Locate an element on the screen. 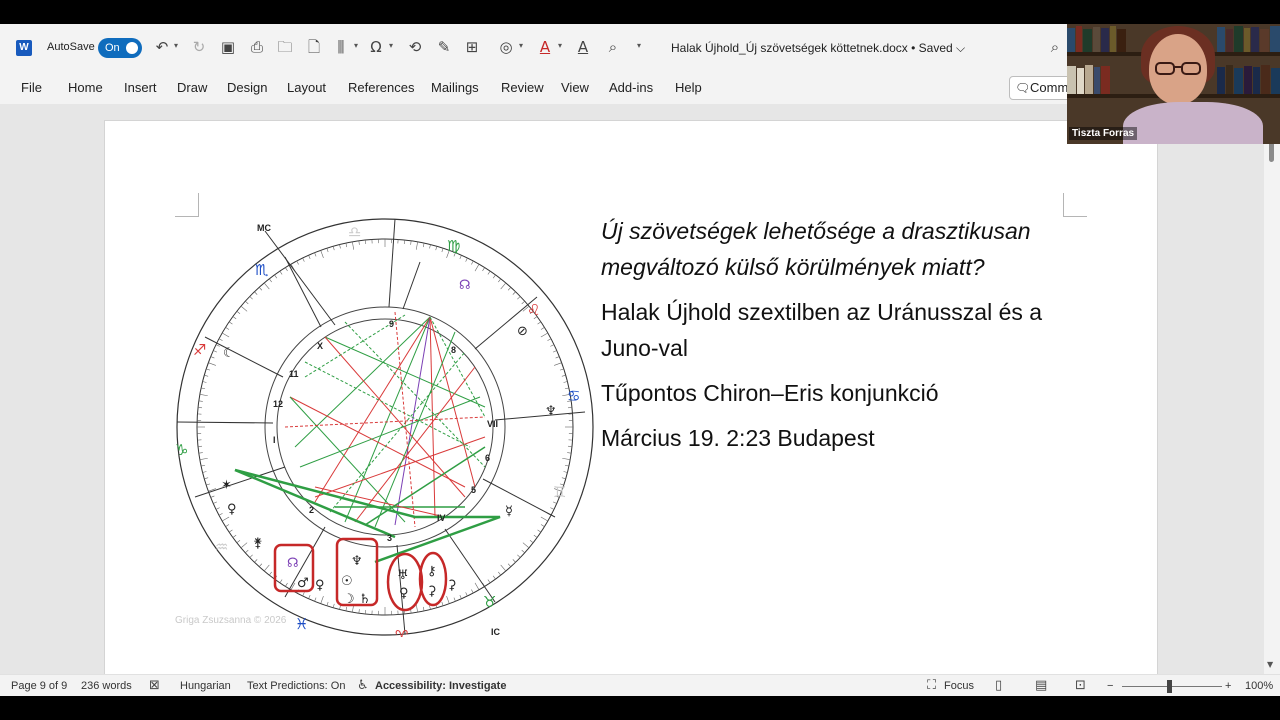  text-predictions-status: Text Predictions: On is located at coordinates (296, 686).